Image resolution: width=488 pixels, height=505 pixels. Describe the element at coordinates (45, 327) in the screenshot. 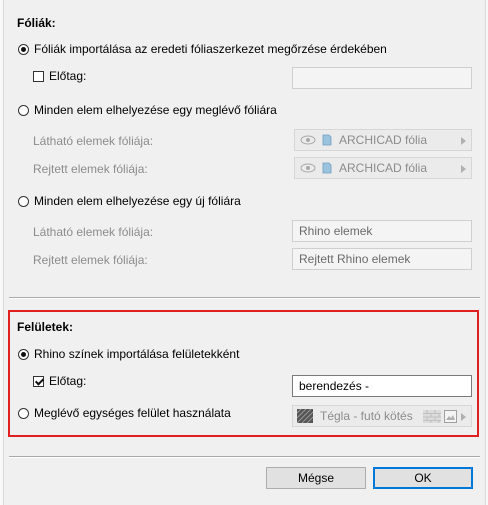

I see `surfaces-section-title: Felületek:` at that location.